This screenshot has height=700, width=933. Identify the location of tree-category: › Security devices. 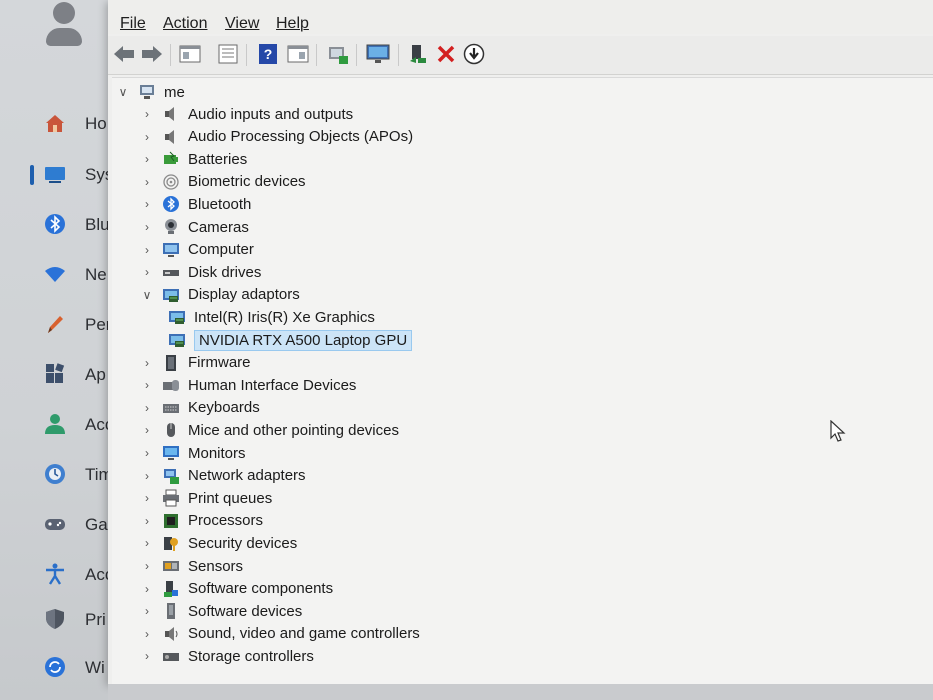
(219, 543).